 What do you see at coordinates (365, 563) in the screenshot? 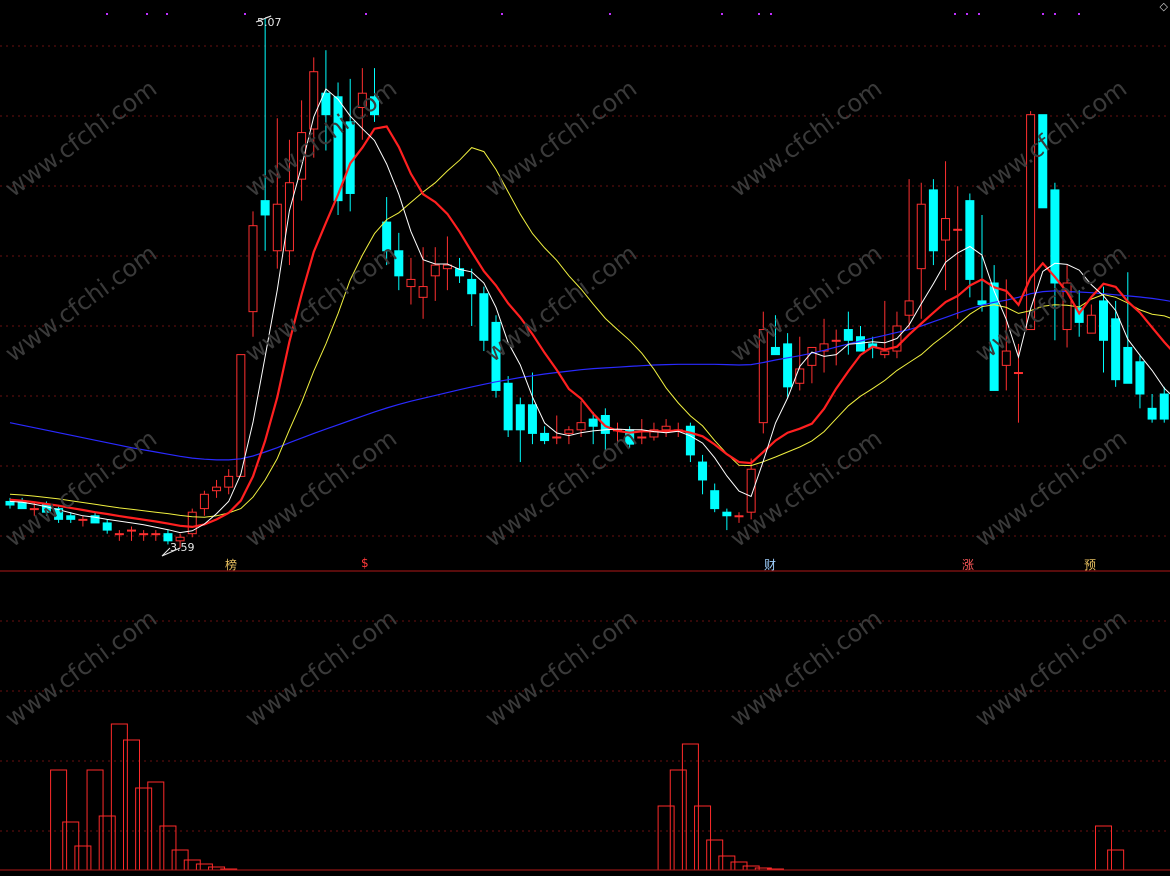
I see `event-flag-dollar: $` at bounding box center [365, 563].